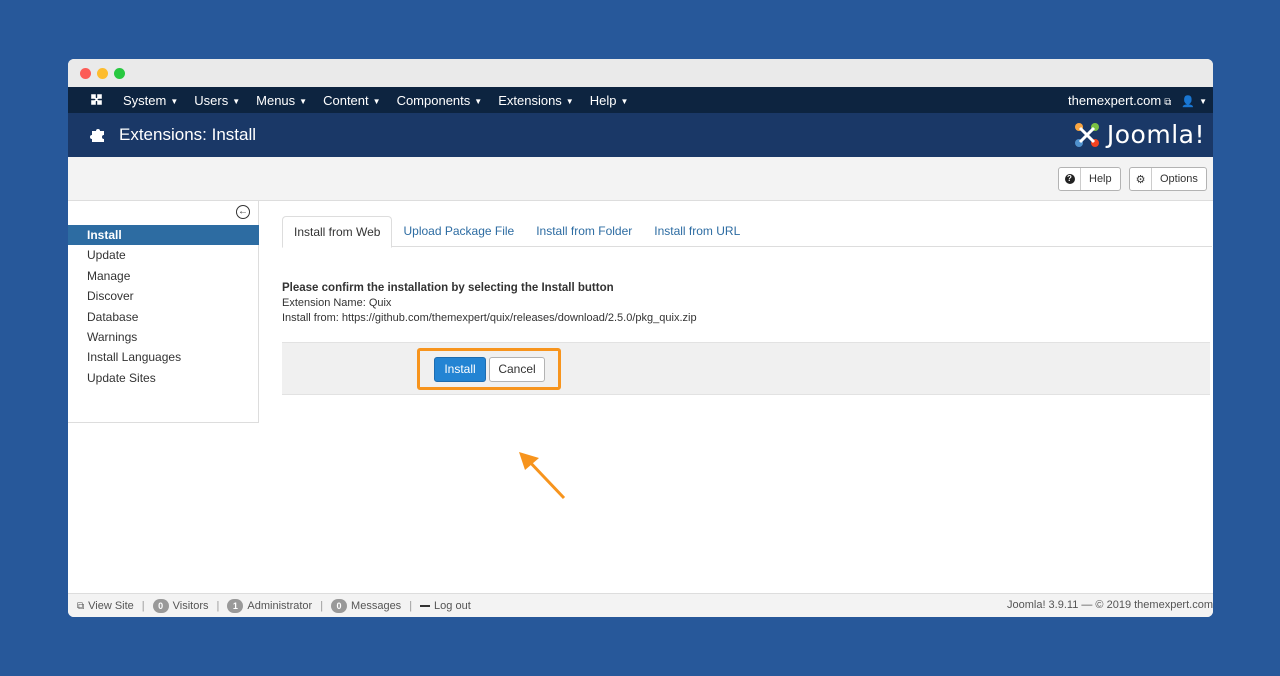 This screenshot has width=1280, height=676. What do you see at coordinates (376, 605) in the screenshot?
I see `messages-label: Messages` at bounding box center [376, 605].